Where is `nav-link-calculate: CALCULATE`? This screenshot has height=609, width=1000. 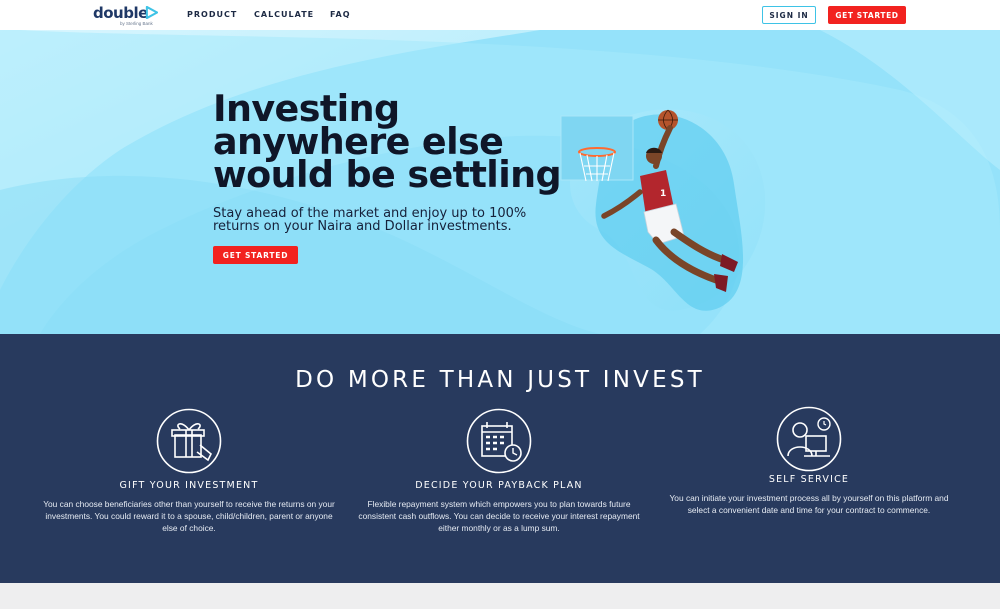 nav-link-calculate: CALCULATE is located at coordinates (284, 14).